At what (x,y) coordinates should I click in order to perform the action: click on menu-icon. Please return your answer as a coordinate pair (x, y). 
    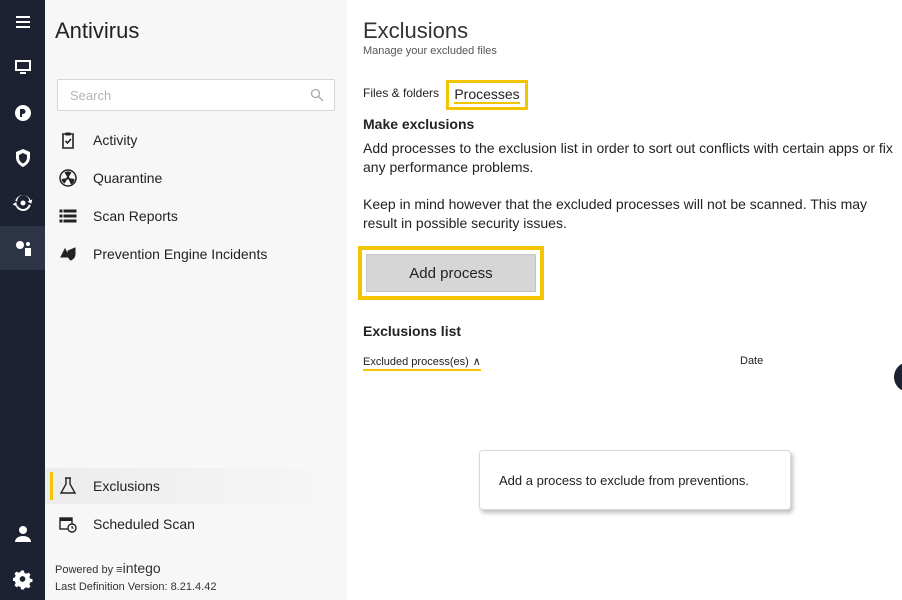
    Looking at the image, I should click on (22, 22).